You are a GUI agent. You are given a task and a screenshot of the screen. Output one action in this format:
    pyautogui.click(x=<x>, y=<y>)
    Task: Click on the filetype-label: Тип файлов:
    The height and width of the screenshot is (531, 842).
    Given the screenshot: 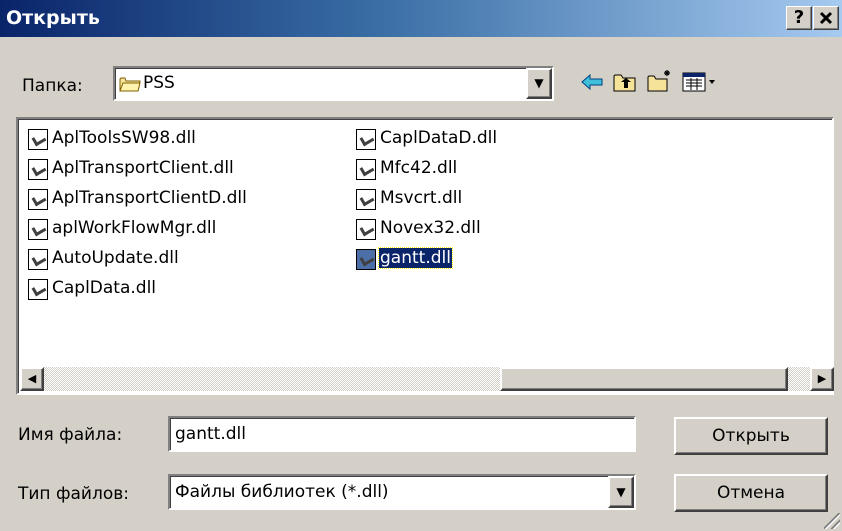 What is the action you would take?
    pyautogui.click(x=73, y=494)
    